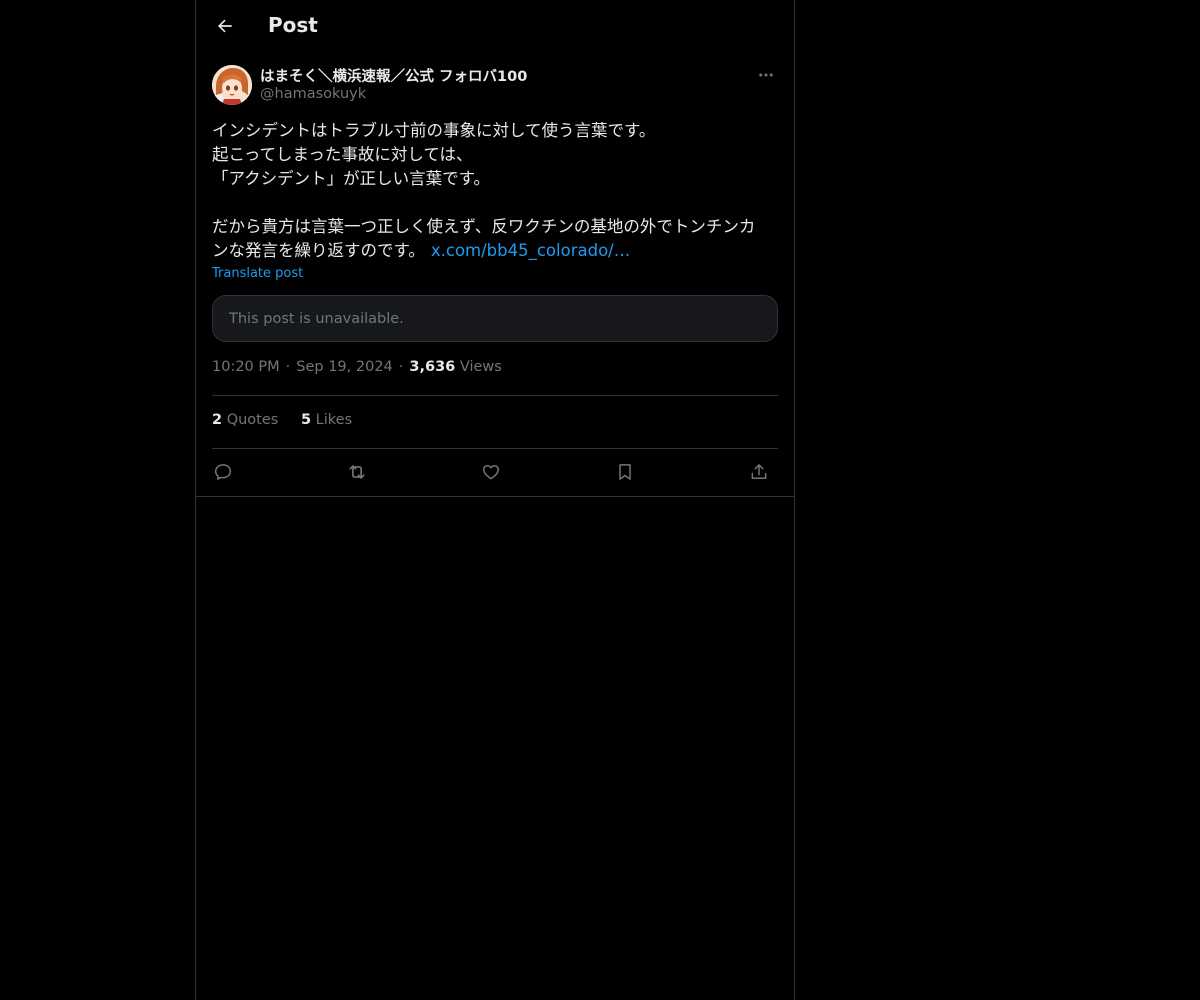  What do you see at coordinates (434, 130) in the screenshot?
I see `post-text-line: インシデントはトラブル寸前の事象に対して使う言葉です。` at bounding box center [434, 130].